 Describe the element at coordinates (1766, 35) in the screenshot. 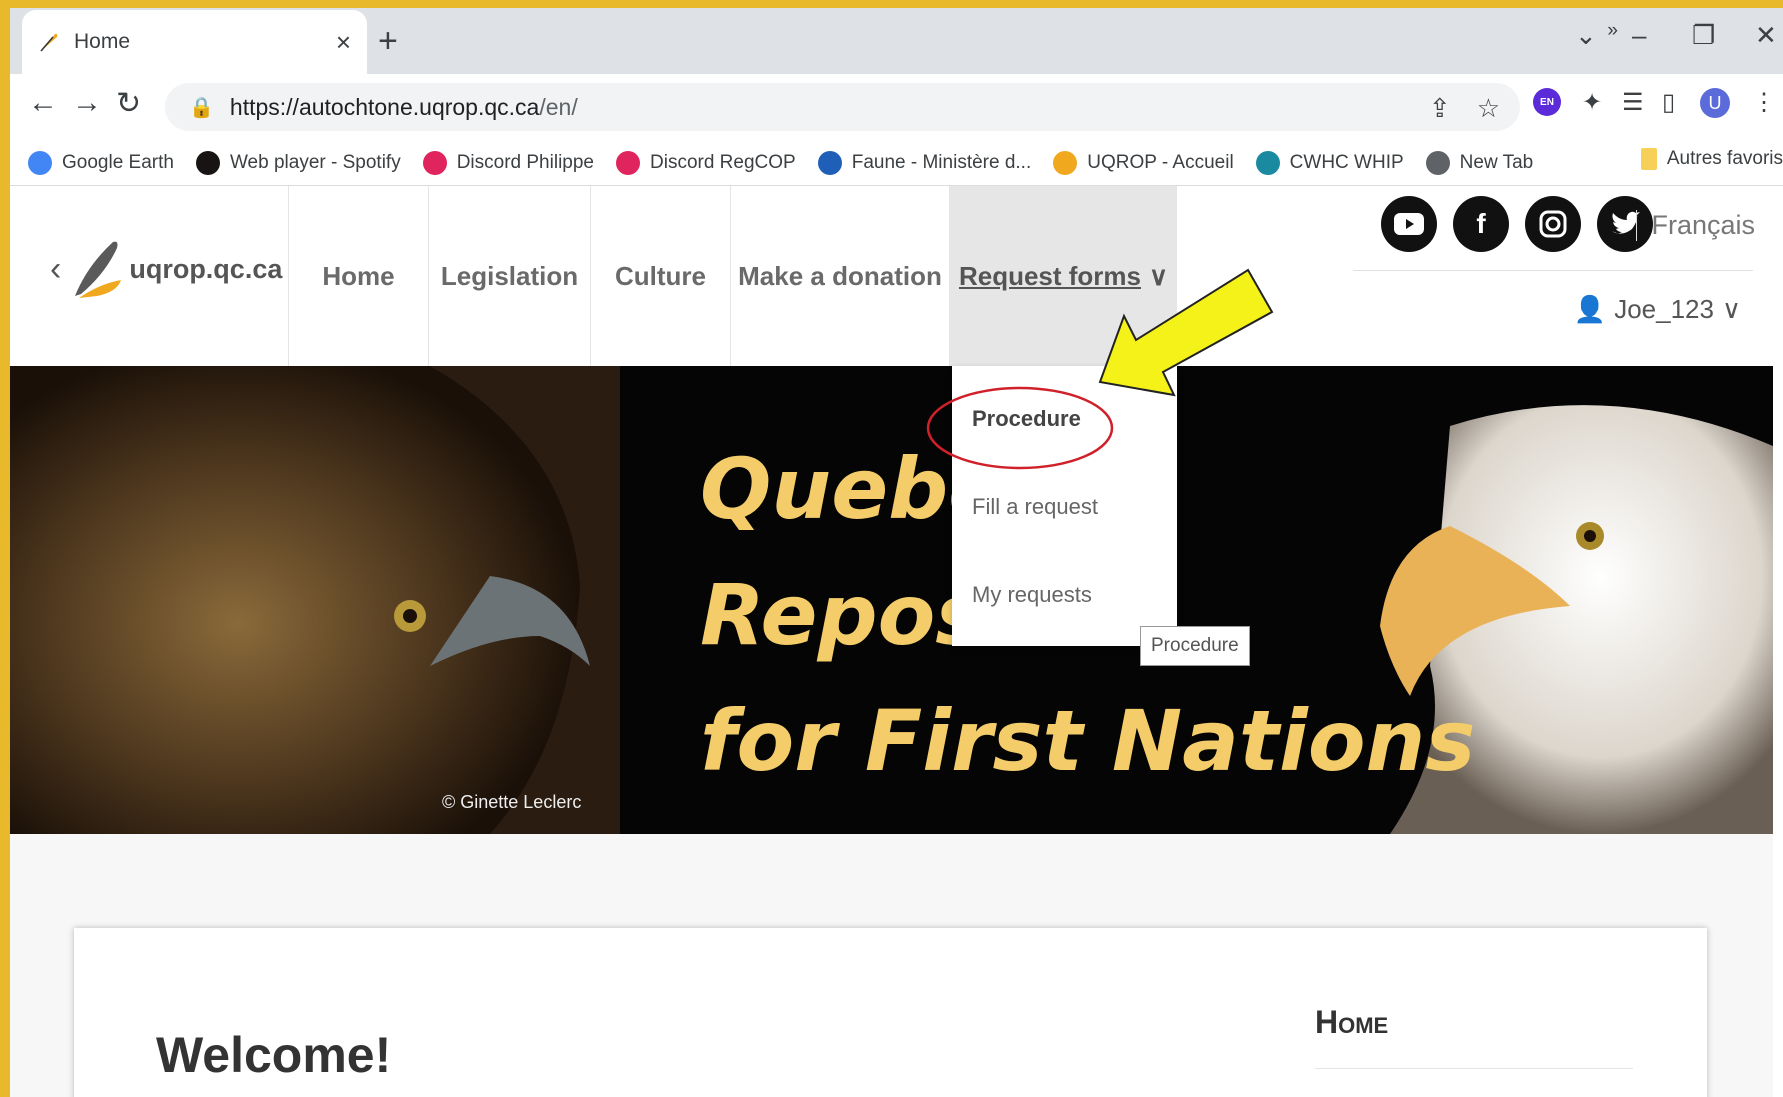

I see `close-window-icon: ✕` at that location.